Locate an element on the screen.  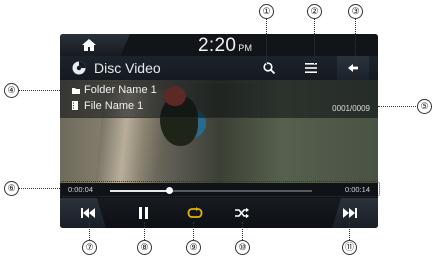
repeat-button is located at coordinates (195, 213).